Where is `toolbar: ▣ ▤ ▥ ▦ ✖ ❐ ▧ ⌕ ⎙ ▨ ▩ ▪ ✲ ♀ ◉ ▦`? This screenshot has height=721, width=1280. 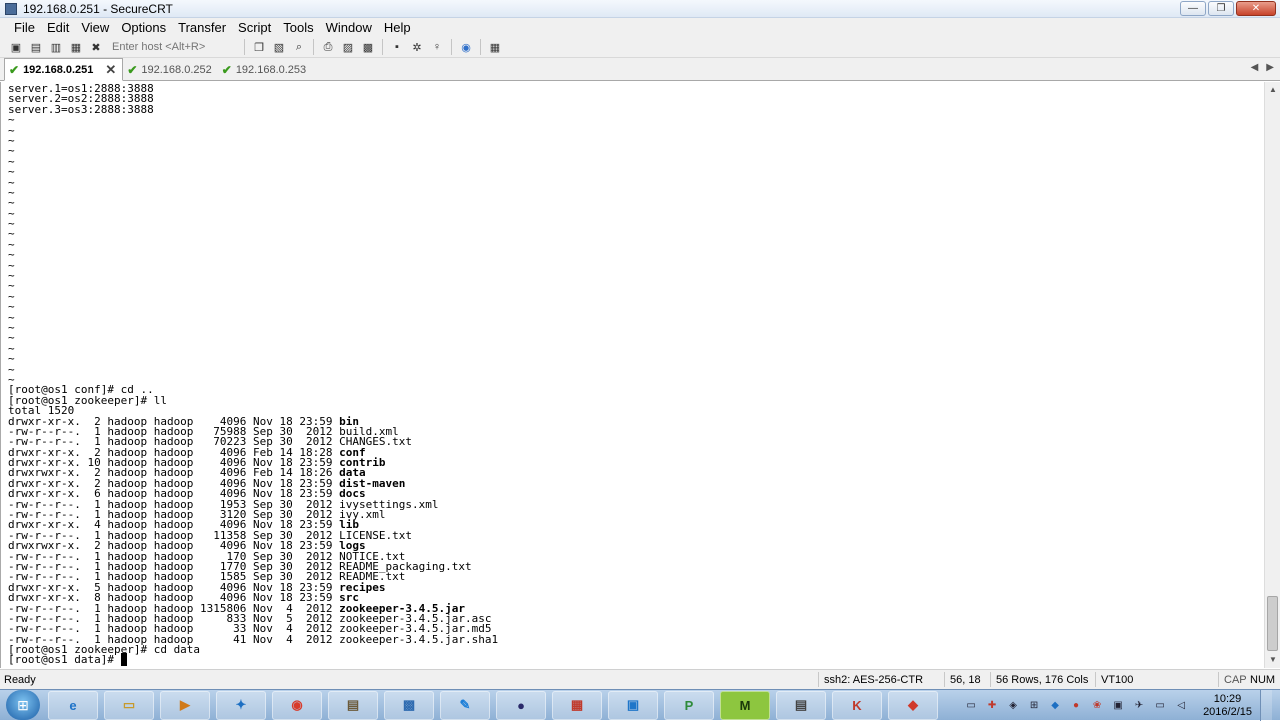
toolbar: ▣ ▤ ▥ ▦ ✖ ❐ ▧ ⌕ ⎙ ▨ ▩ ▪ ✲ ♀ ◉ ▦ is located at coordinates (640, 47).